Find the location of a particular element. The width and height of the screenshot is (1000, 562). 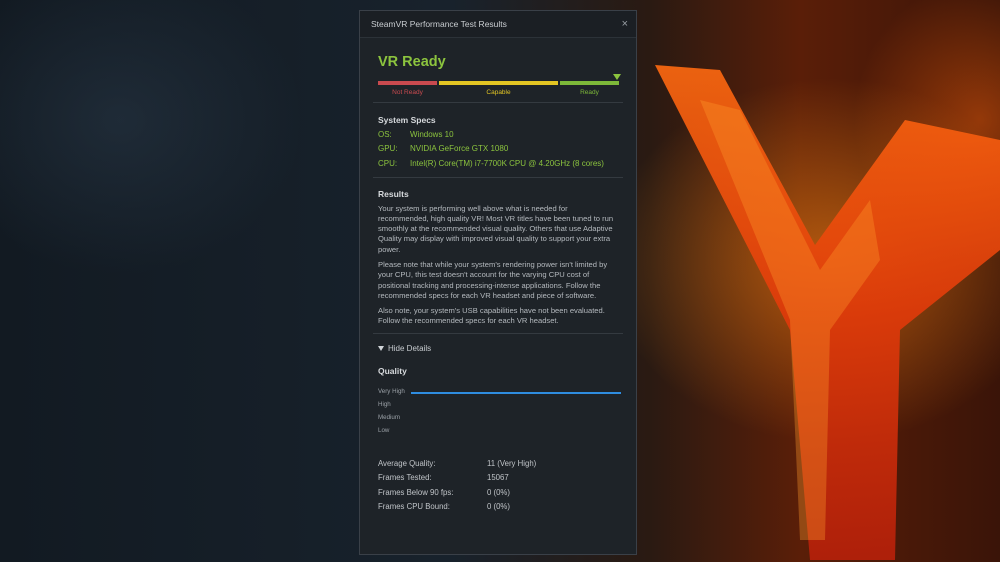

meter-label-ready: Ready is located at coordinates (589, 92).